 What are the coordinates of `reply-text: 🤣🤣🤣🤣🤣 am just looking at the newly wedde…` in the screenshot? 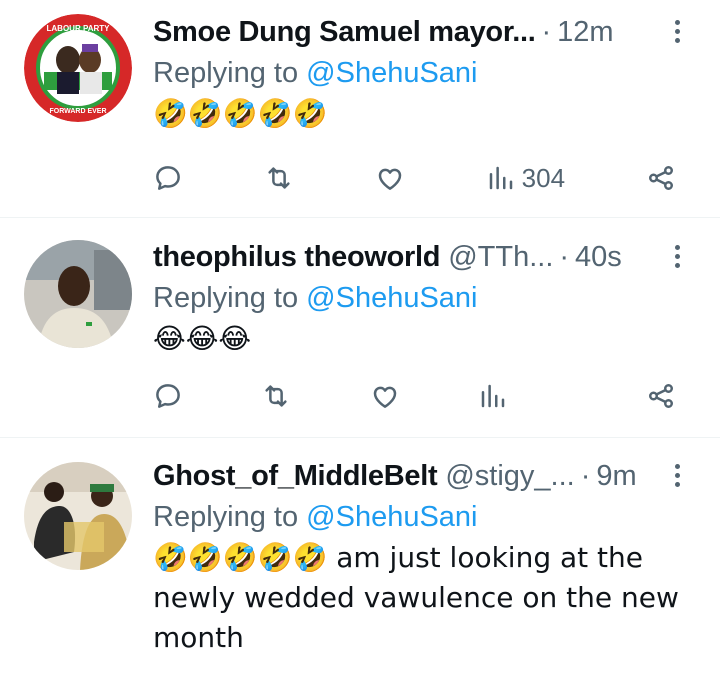 It's located at (416, 597).